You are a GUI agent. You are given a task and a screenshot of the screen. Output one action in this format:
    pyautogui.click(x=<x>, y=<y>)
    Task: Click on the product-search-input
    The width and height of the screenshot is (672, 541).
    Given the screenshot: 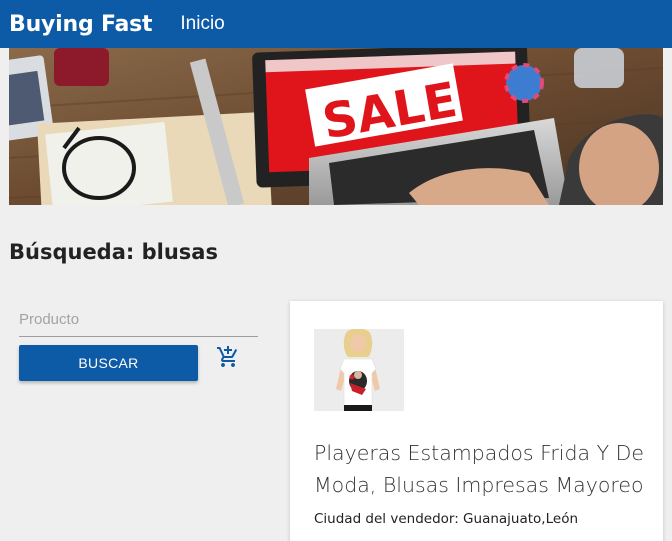 What is the action you would take?
    pyautogui.click(x=138, y=319)
    